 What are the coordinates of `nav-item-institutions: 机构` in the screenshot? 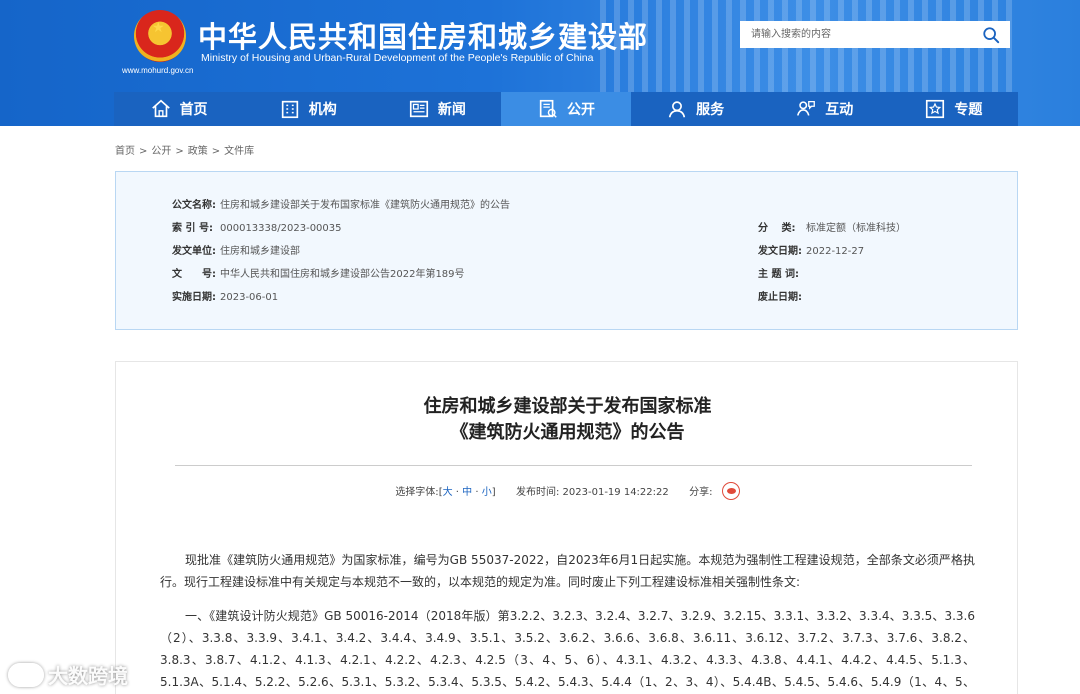 It's located at (307, 109).